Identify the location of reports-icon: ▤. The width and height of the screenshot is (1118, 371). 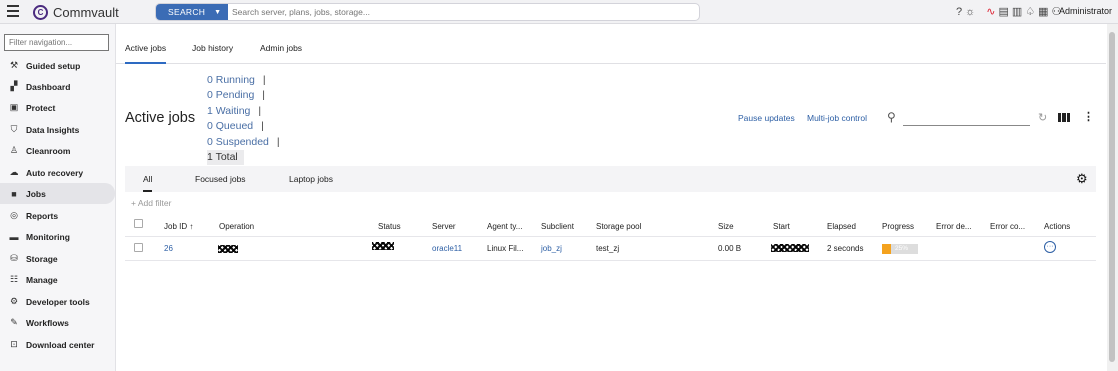
(1003, 11).